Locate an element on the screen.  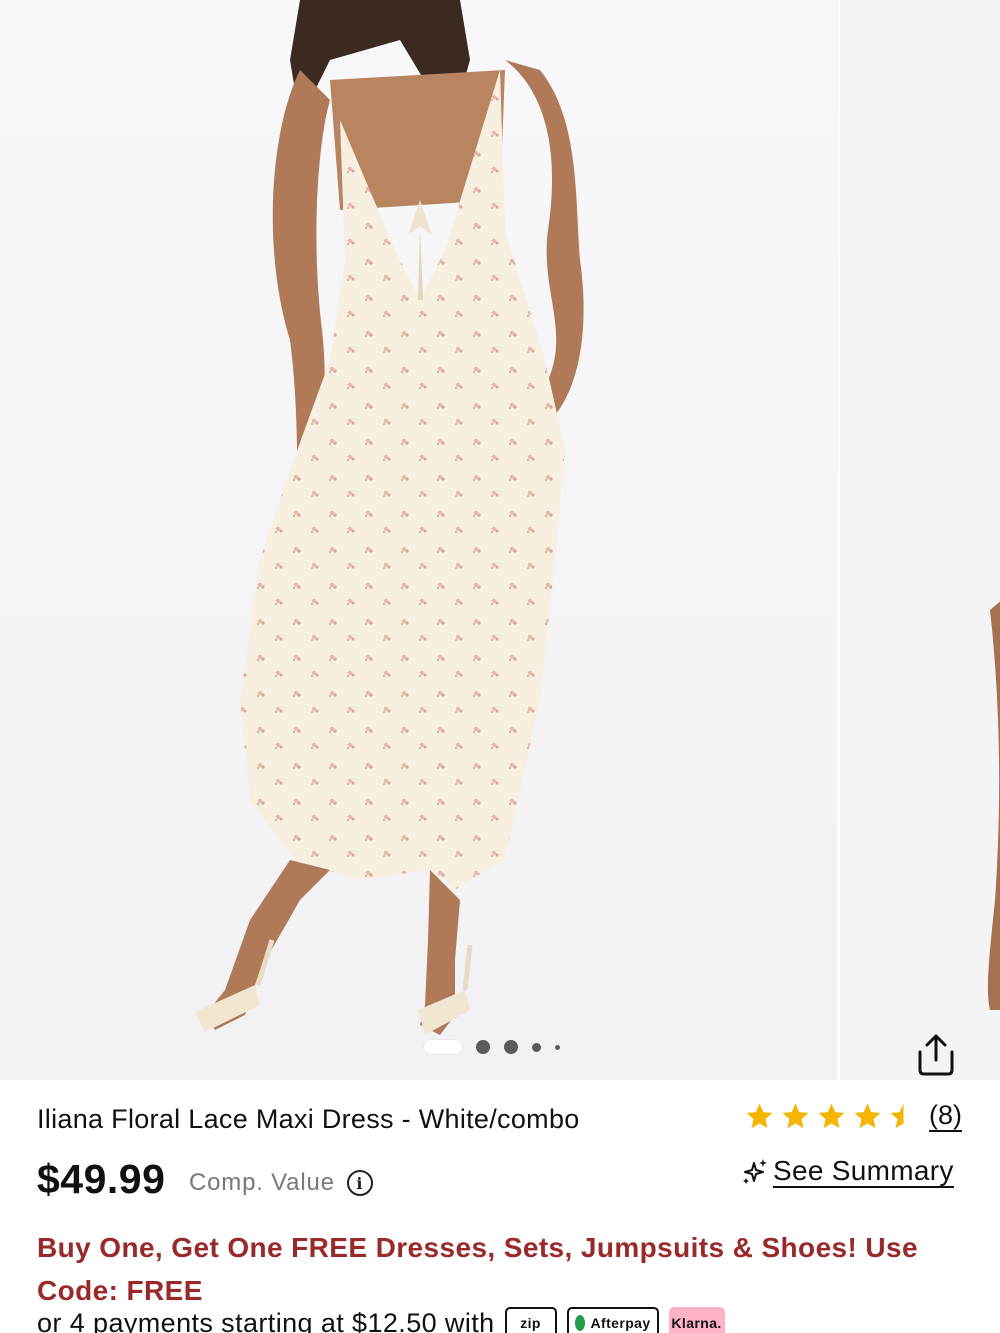
afterpay-label: Afterpay is located at coordinates (620, 1323).